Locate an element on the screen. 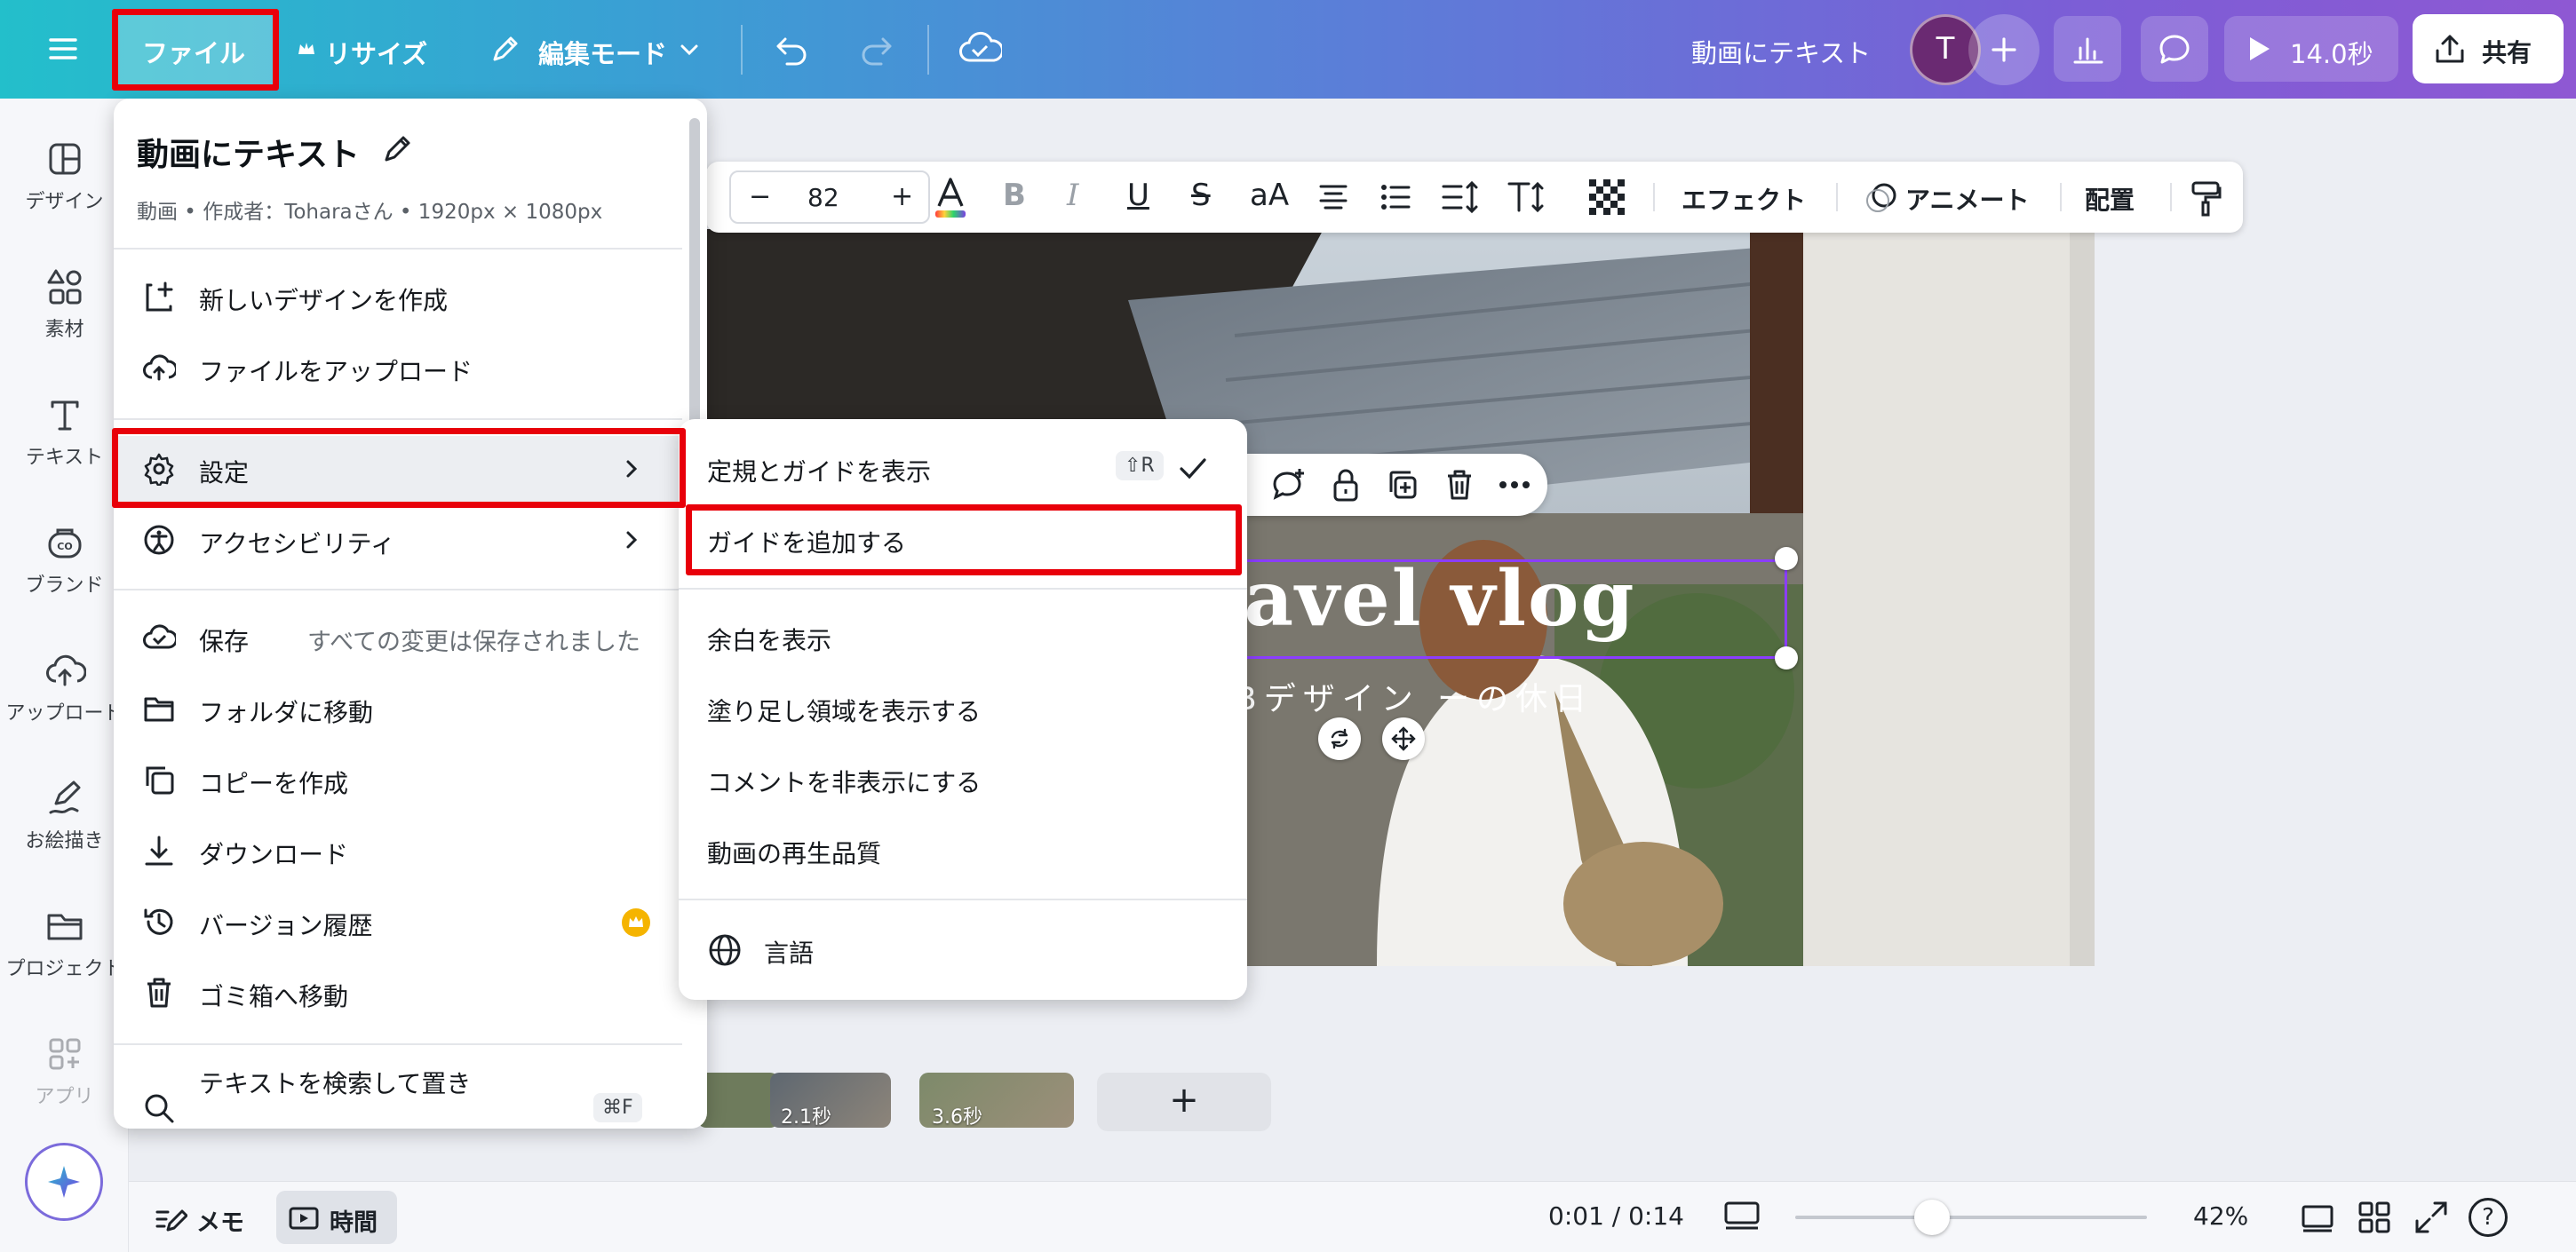 The image size is (2576, 1252). submenu-item-playback-quality: 動画の再生品質 is located at coordinates (963, 850).